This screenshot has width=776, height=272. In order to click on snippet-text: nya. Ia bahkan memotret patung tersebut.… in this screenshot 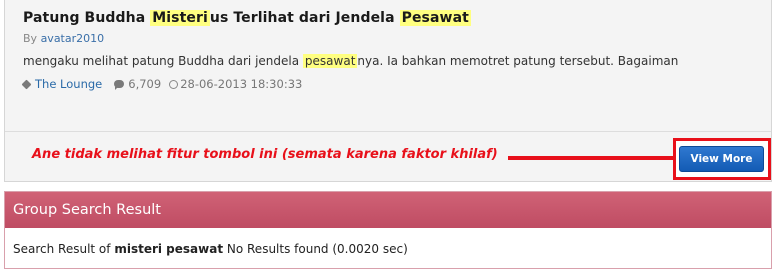, I will do `click(518, 61)`.